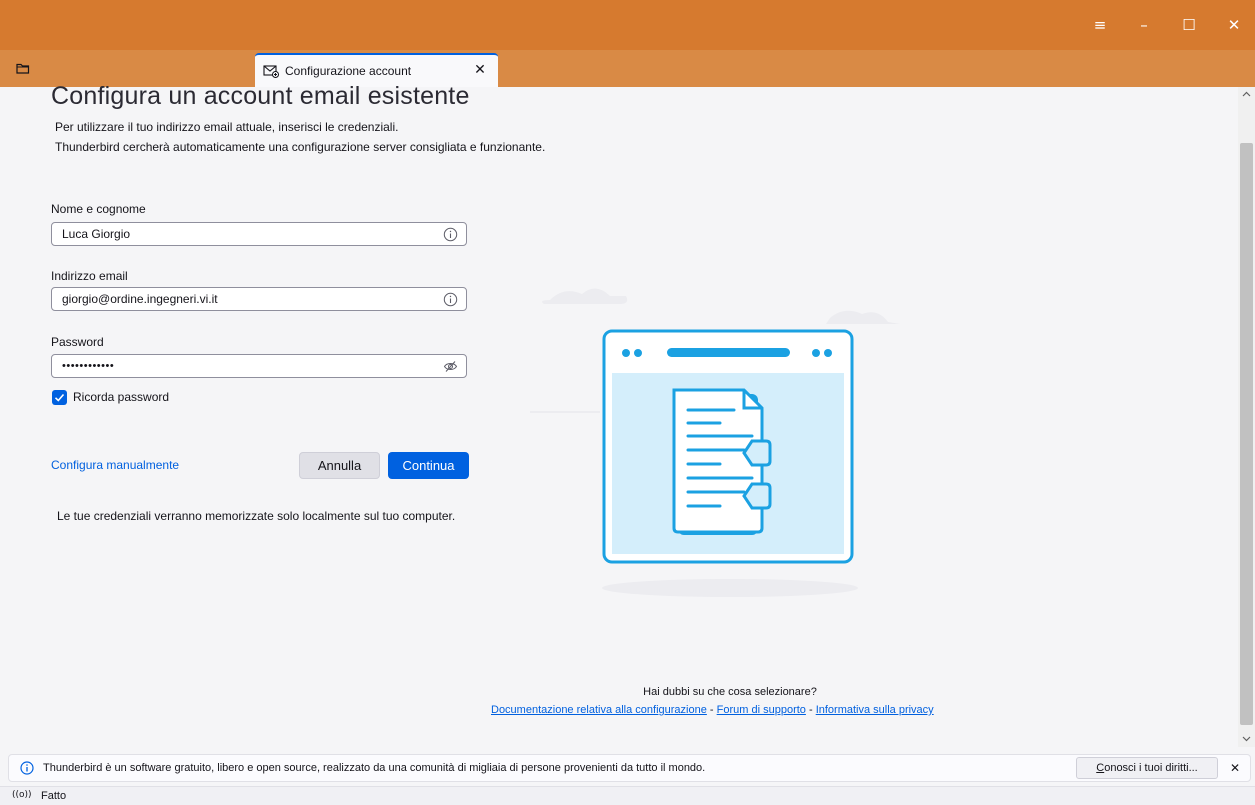 The height and width of the screenshot is (805, 1255). I want to click on cancel-button: Annulla, so click(339, 465).